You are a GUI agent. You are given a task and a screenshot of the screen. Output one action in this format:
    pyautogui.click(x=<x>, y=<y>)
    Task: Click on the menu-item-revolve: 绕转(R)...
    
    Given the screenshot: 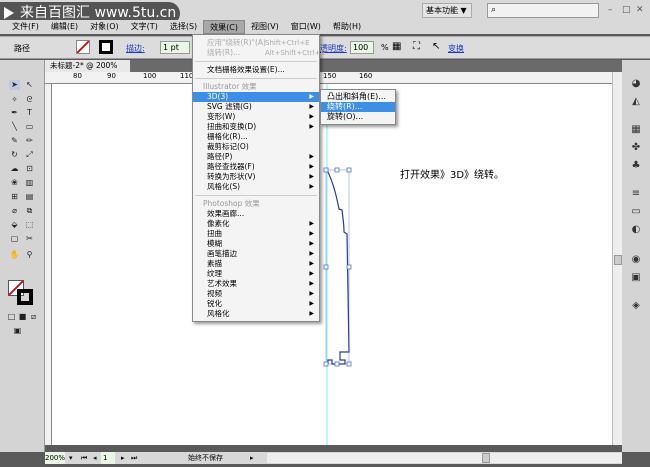 What is the action you would take?
    pyautogui.click(x=358, y=107)
    